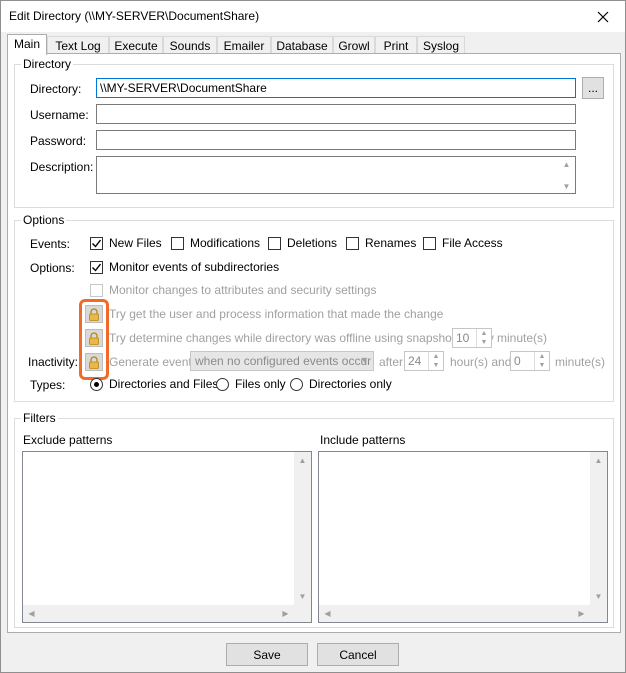  I want to click on radio-files-only: Files only, so click(251, 384).